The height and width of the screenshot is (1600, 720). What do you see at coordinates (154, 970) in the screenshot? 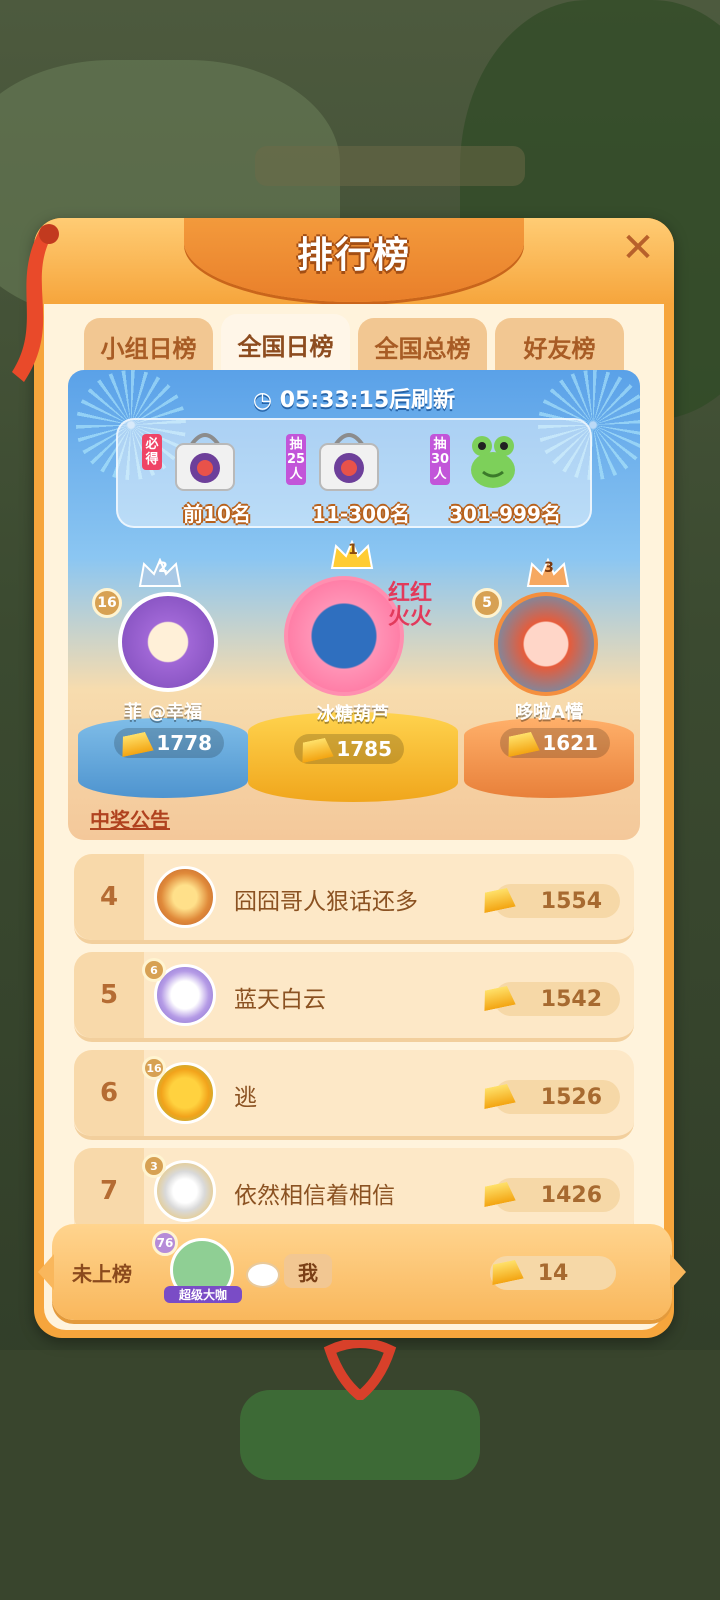
I see `level-badge: 6` at bounding box center [154, 970].